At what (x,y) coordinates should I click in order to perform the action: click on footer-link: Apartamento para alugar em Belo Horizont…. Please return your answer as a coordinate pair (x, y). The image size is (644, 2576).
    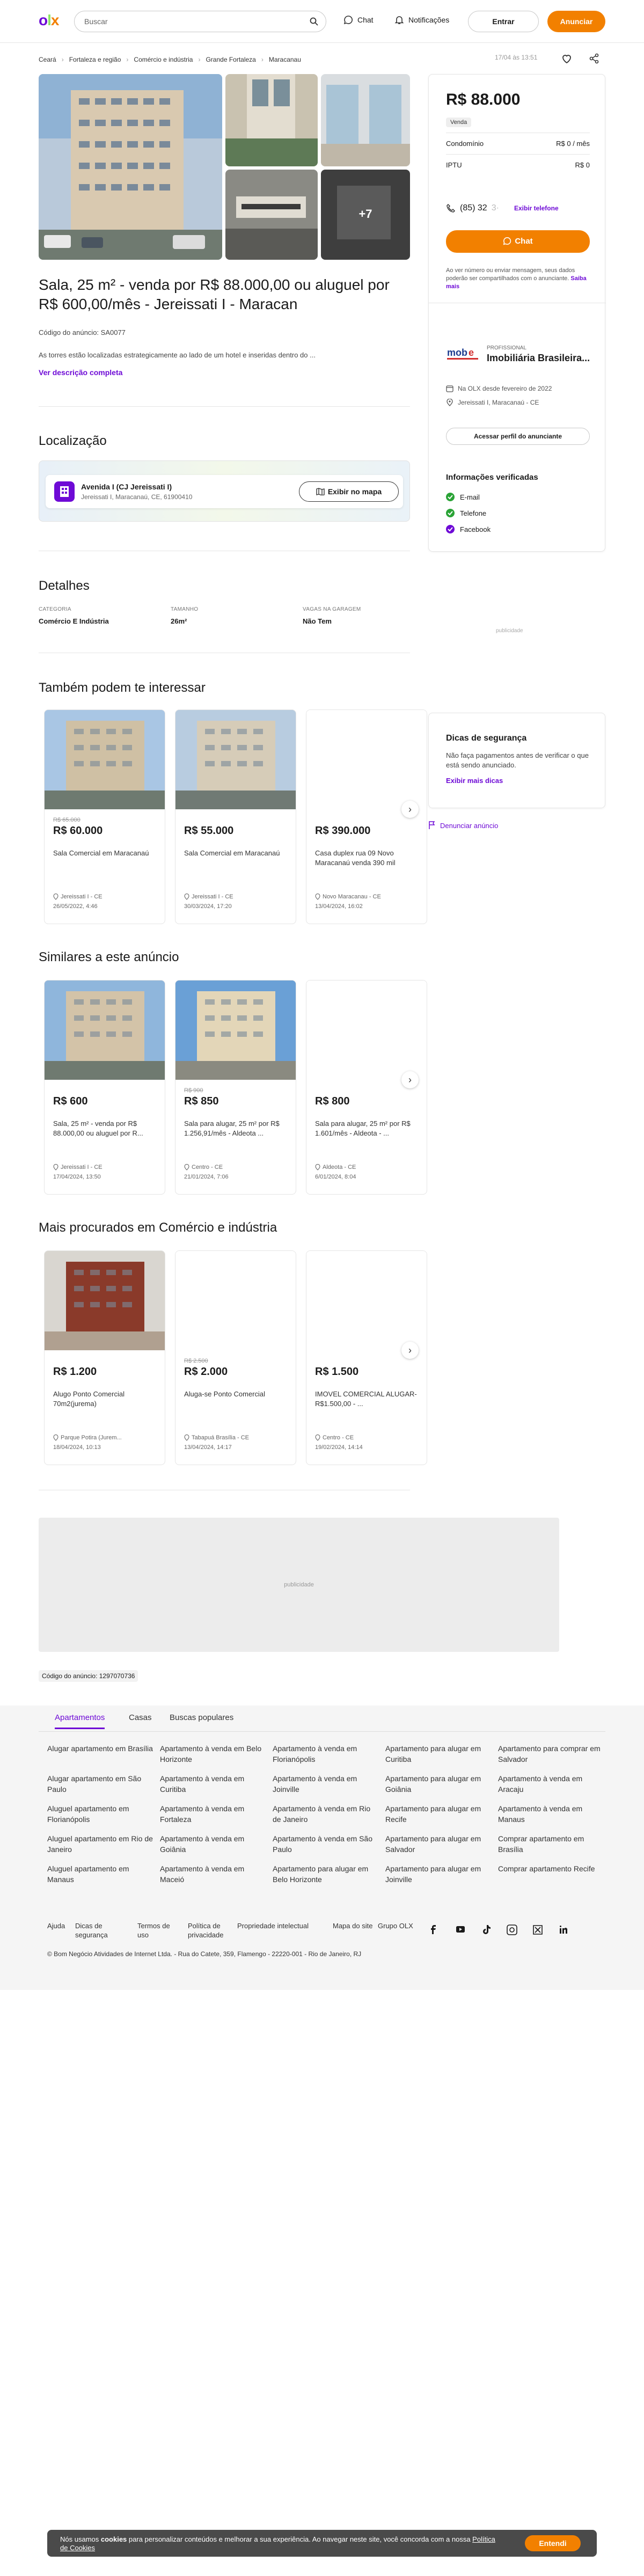
    Looking at the image, I should click on (326, 1874).